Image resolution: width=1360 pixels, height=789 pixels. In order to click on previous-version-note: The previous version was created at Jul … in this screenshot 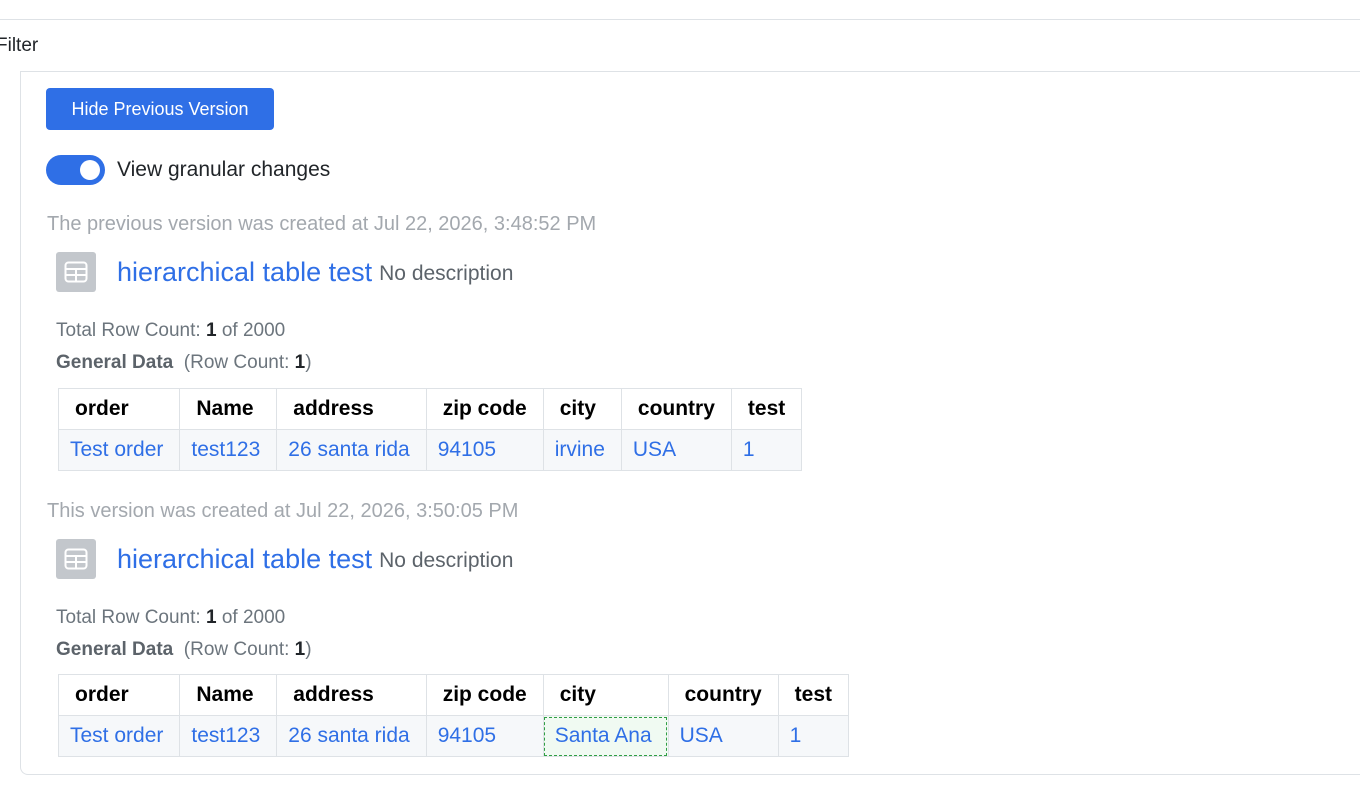, I will do `click(322, 224)`.